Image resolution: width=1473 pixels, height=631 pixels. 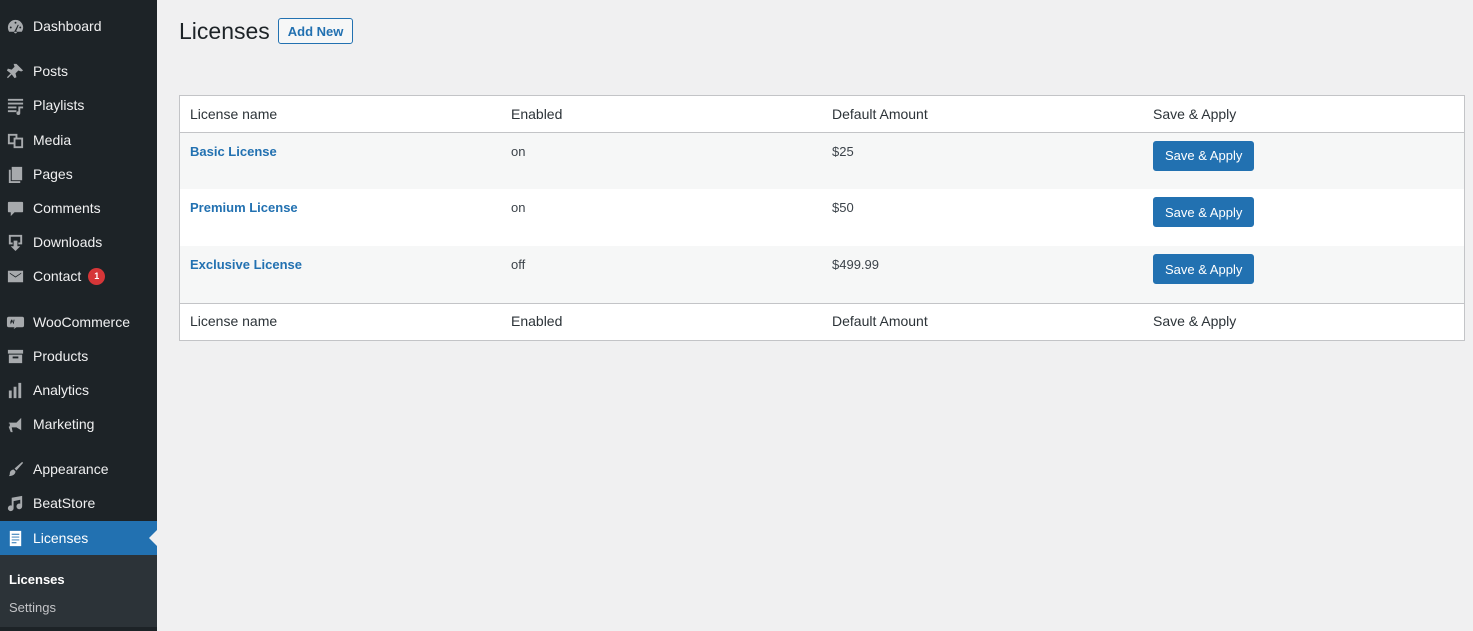 I want to click on menu-label: BeatStore, so click(x=64, y=503).